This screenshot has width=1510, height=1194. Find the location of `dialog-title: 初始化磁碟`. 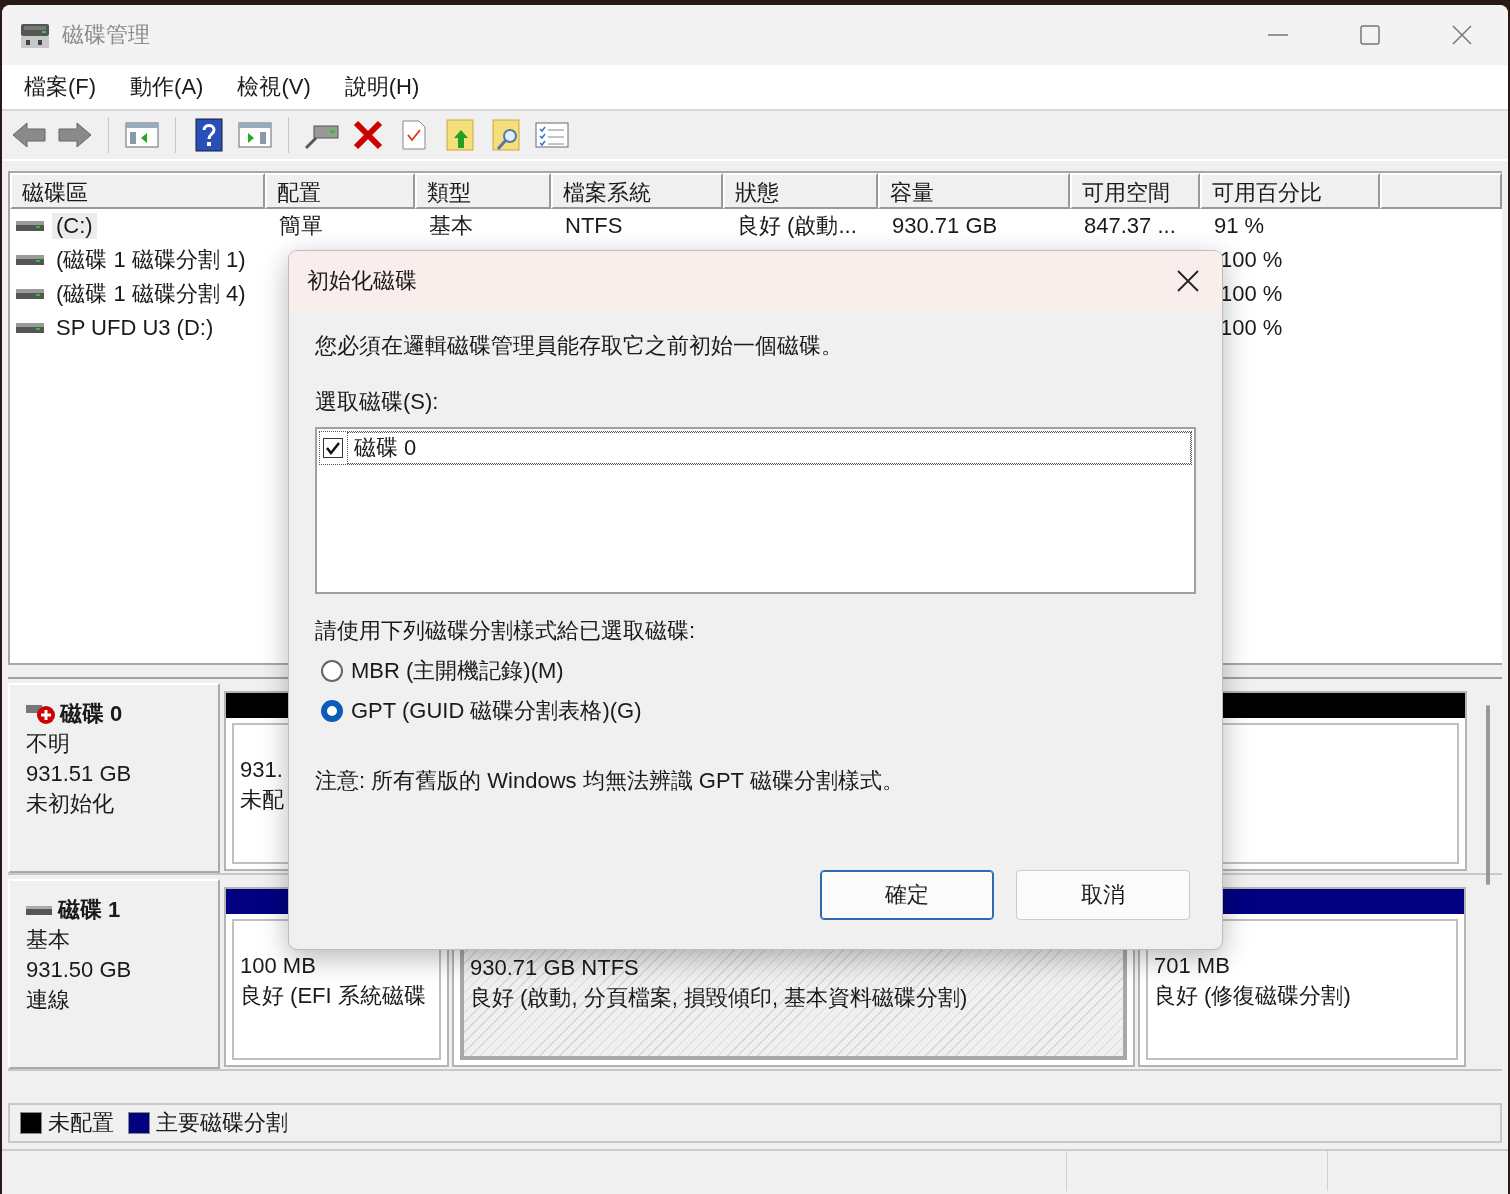

dialog-title: 初始化磁碟 is located at coordinates (362, 281).